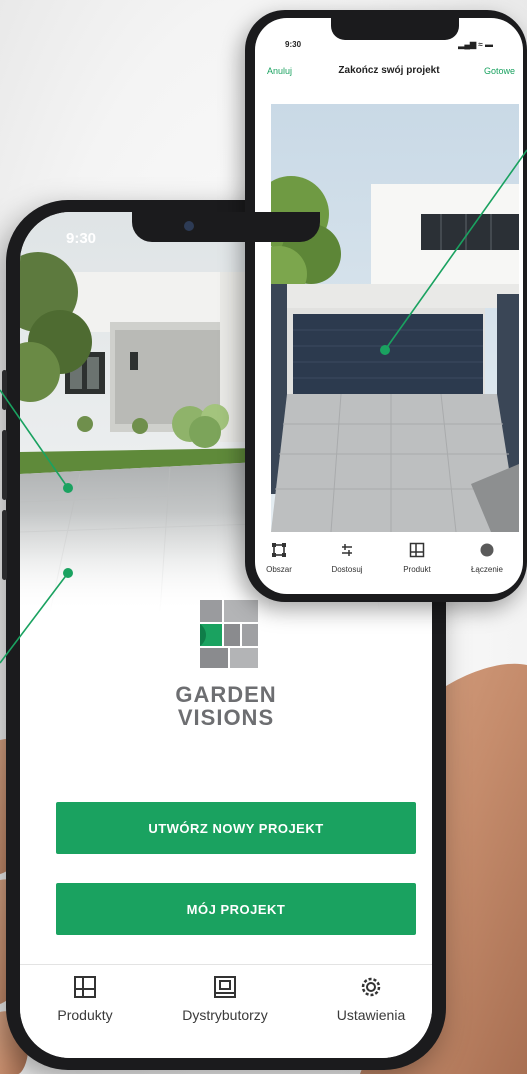 The height and width of the screenshot is (1074, 527). What do you see at coordinates (225, 1015) in the screenshot?
I see `tab-label: Dystrybutorzy` at bounding box center [225, 1015].